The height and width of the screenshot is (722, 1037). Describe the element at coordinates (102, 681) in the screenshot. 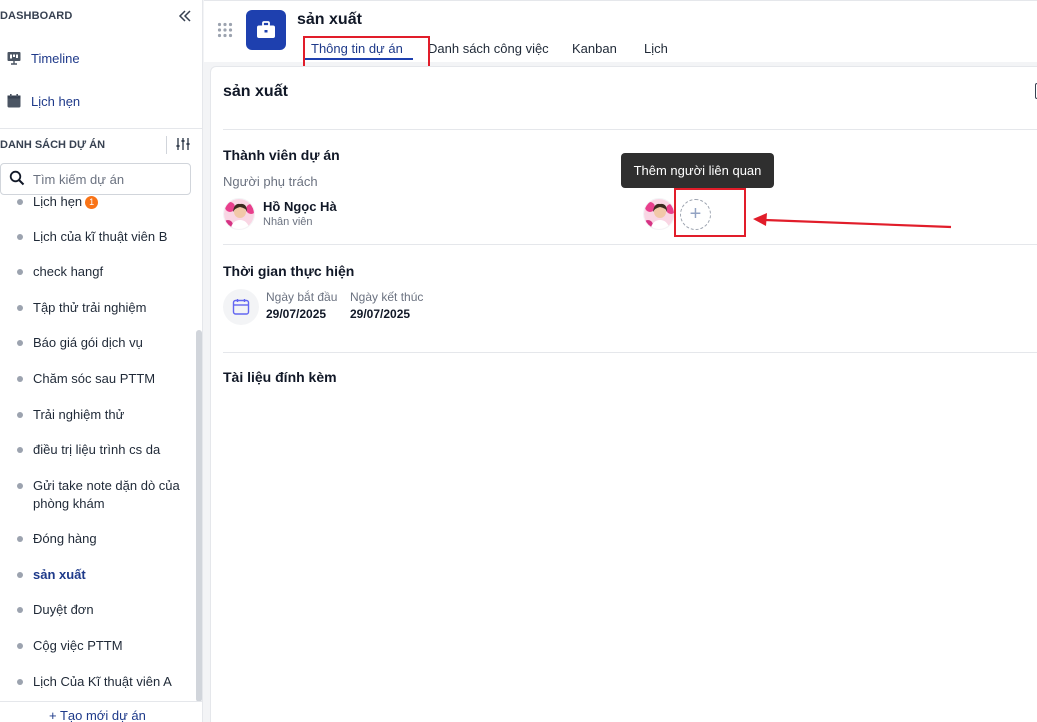

I see `project-label: Lịch Của Kĩ thuật viên A` at that location.